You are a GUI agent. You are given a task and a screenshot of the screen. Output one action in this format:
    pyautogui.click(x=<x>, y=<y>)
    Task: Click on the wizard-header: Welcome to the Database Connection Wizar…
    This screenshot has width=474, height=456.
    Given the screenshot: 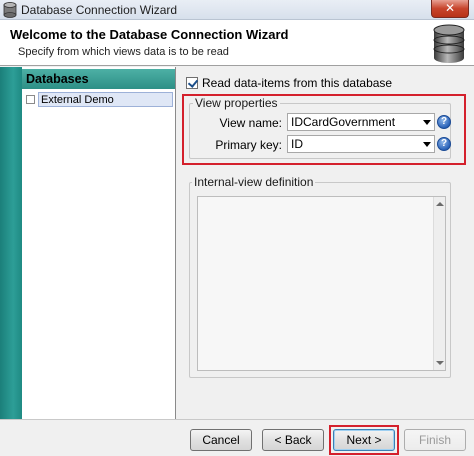 What is the action you would take?
    pyautogui.click(x=237, y=43)
    